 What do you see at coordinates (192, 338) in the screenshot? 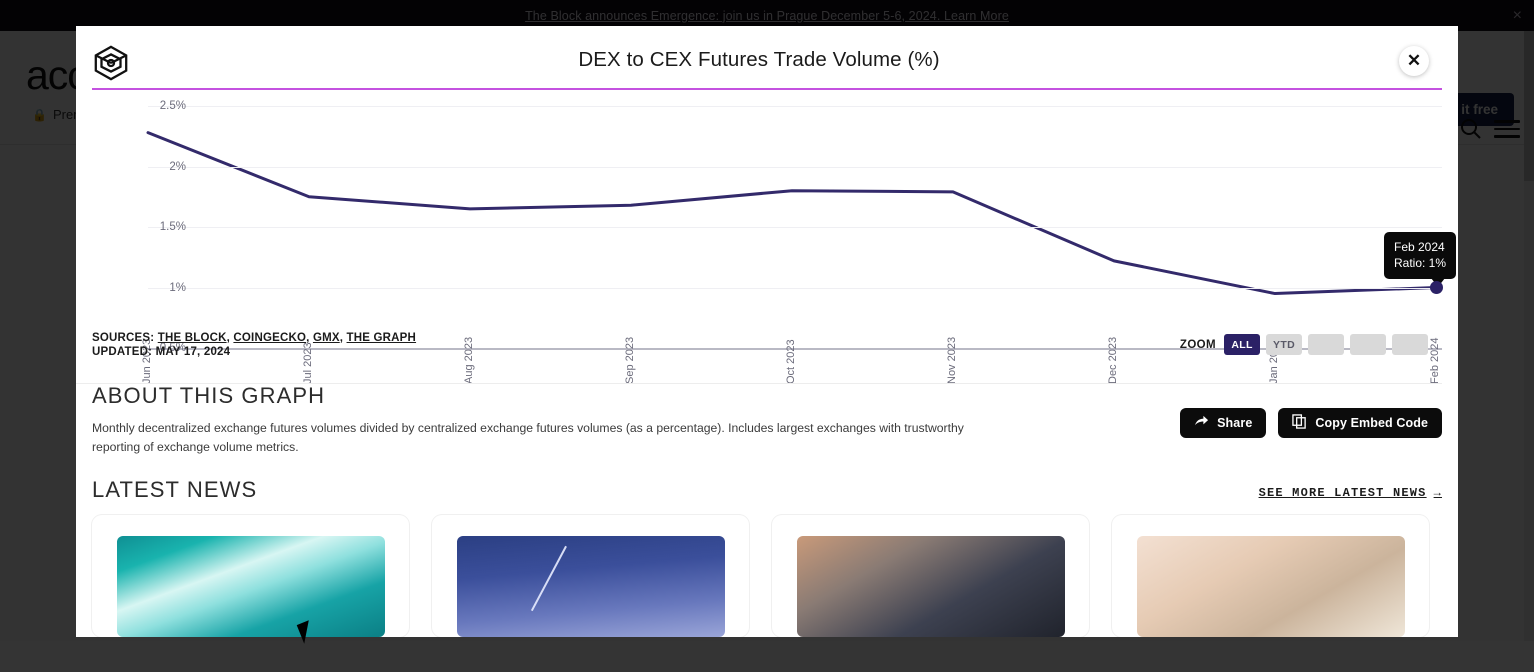
I see `source-link: THE BLOCK` at bounding box center [192, 338].